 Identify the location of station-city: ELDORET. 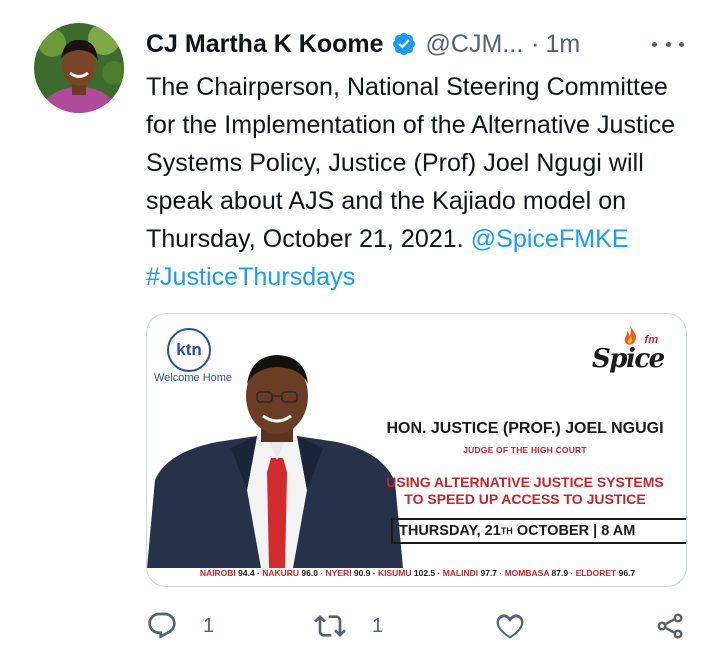
(597, 573).